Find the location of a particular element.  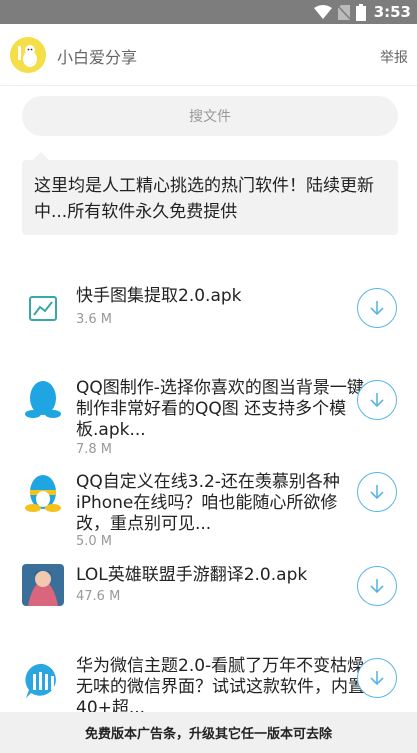

notice-box: 这里均是人工精心挑选的热门软件！陆续更新中...所有软件永久免费提供 is located at coordinates (210, 197).